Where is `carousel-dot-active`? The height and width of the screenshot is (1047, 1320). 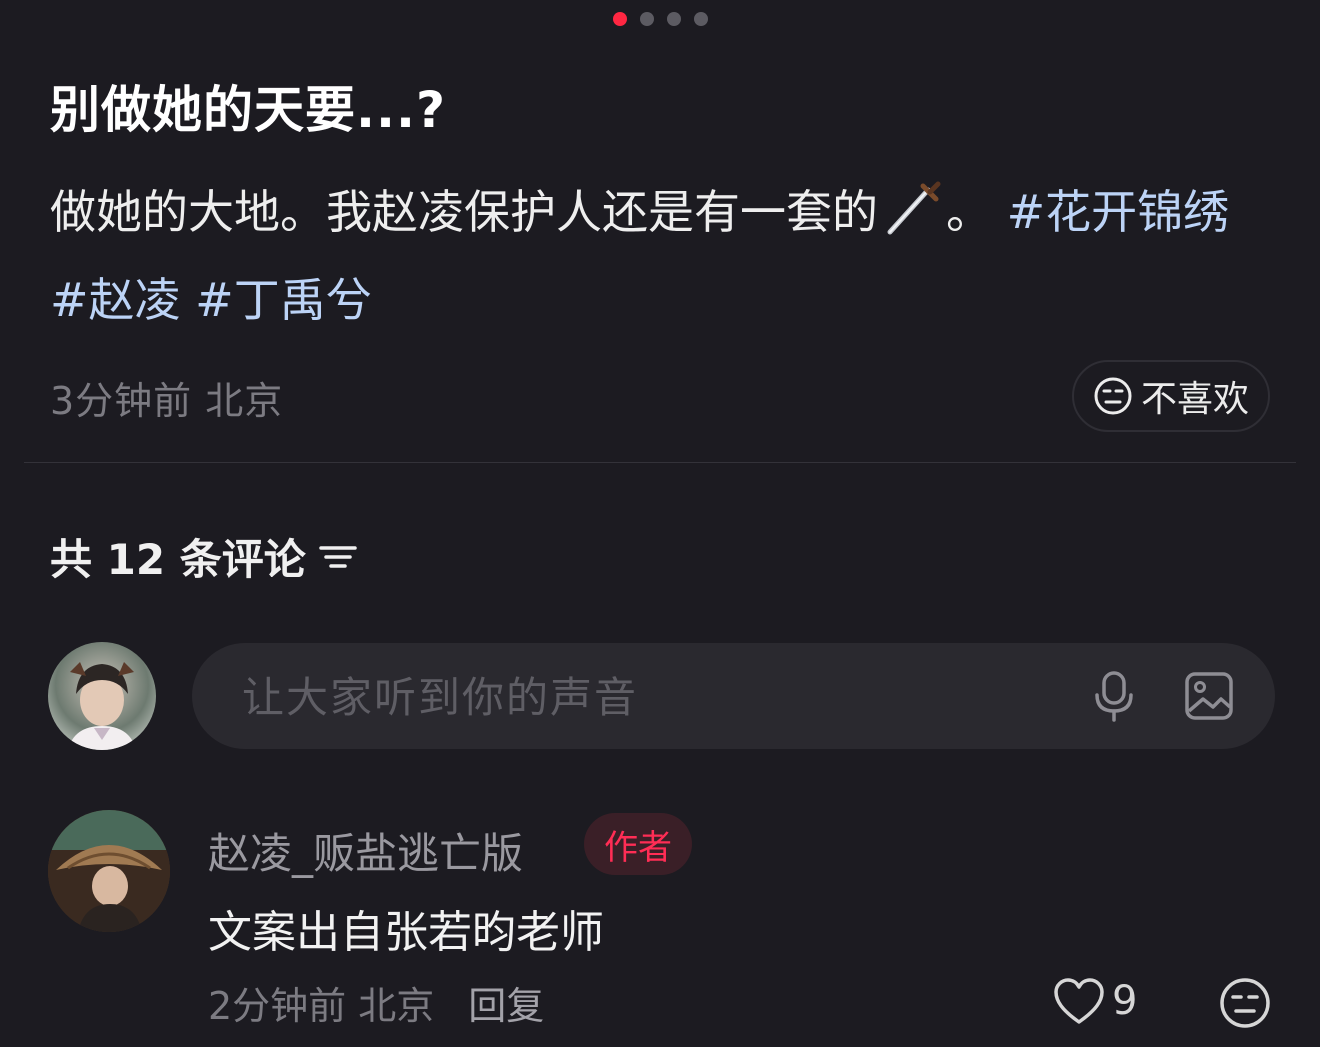 carousel-dot-active is located at coordinates (619, 19).